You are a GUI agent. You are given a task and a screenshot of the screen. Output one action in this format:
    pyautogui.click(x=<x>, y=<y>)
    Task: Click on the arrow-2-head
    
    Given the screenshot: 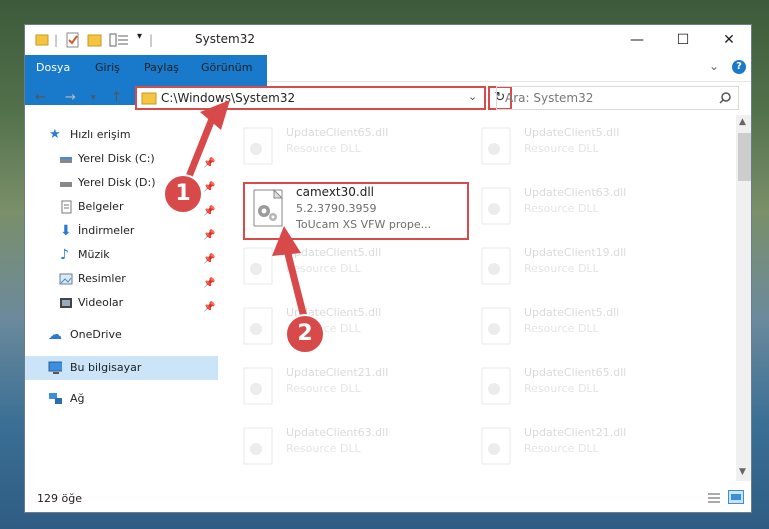 What is the action you would take?
    pyautogui.click(x=286, y=241)
    